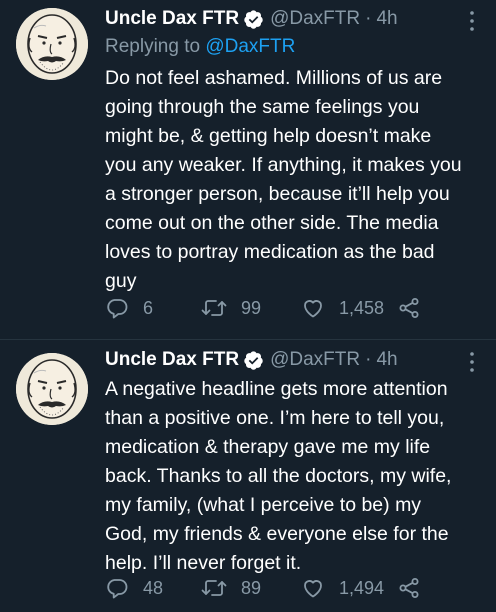 This screenshot has height=612, width=496. What do you see at coordinates (251, 587) in the screenshot?
I see `retweet-count: 89` at bounding box center [251, 587].